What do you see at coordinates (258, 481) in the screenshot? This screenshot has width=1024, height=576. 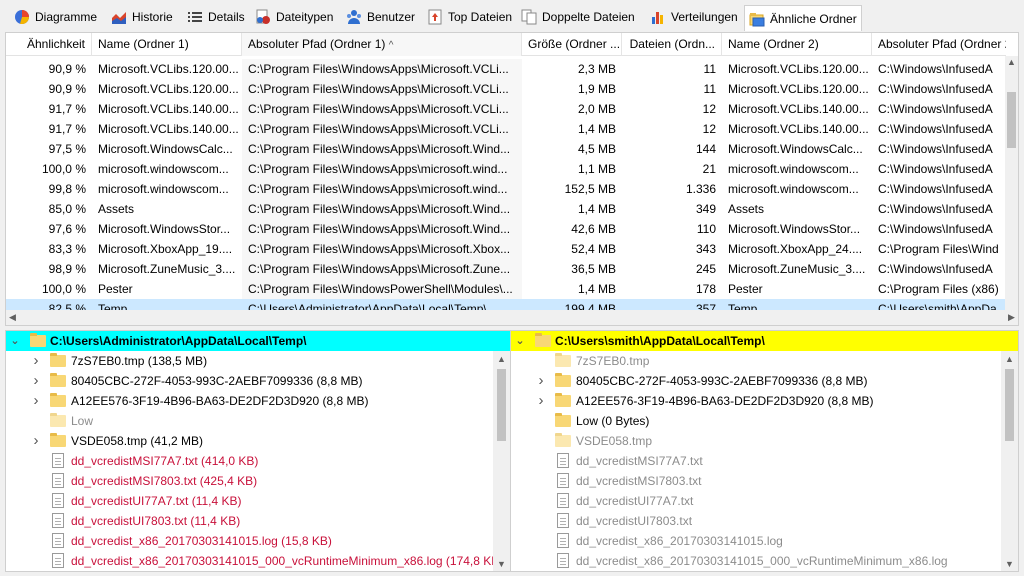 I see `tree-item: dd_vcredistMSI7803.txt (425,4 KB)` at bounding box center [258, 481].